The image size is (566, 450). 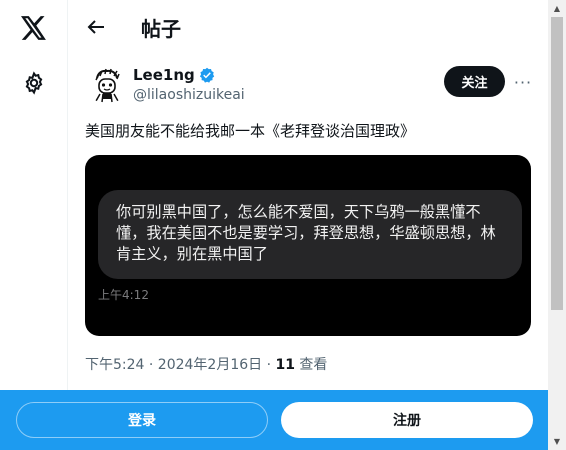 What do you see at coordinates (107, 84) in the screenshot?
I see `avatar` at bounding box center [107, 84].